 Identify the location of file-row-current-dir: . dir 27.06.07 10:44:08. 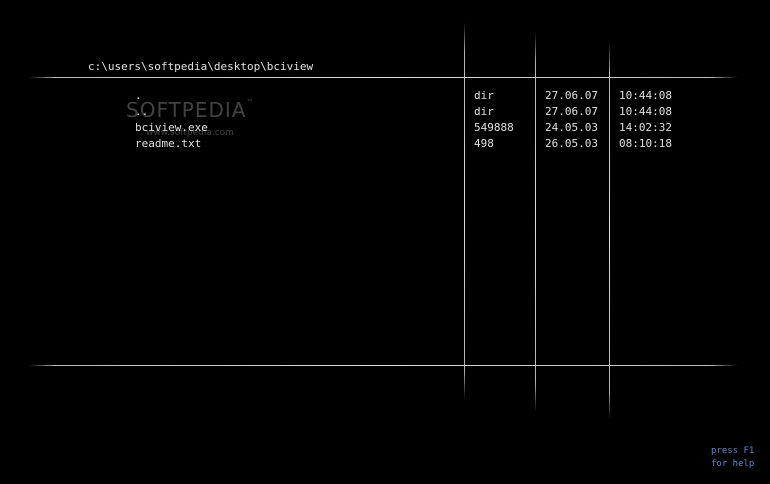
(385, 96).